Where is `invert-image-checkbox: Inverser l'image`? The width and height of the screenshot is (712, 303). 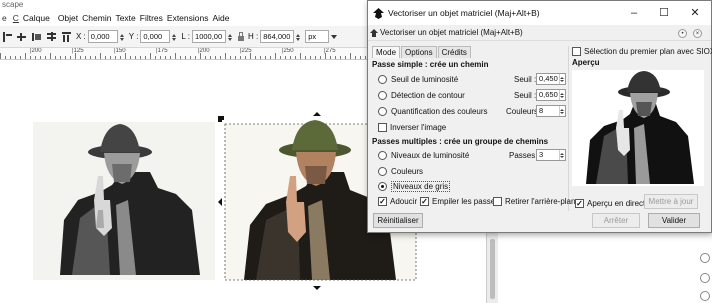
invert-image-checkbox: Inverser l'image is located at coordinates (412, 127).